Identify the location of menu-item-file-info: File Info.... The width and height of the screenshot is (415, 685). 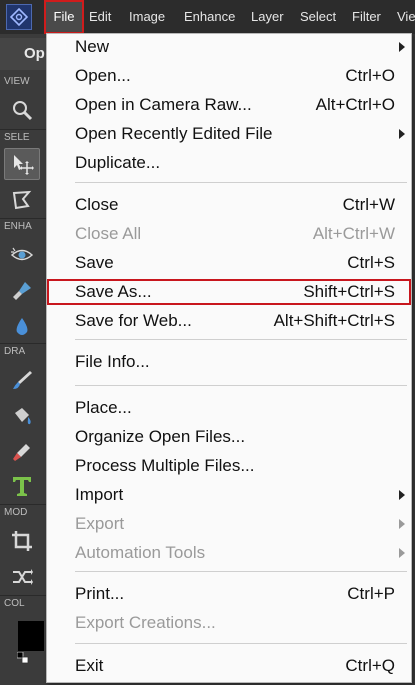
(229, 362).